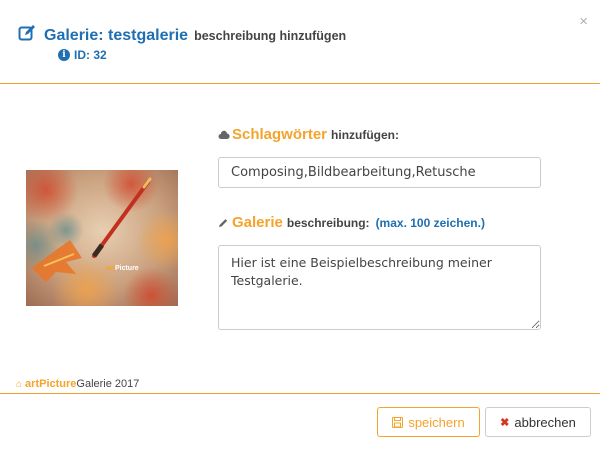  I want to click on thumbnail-image: artPicture, so click(102, 238).